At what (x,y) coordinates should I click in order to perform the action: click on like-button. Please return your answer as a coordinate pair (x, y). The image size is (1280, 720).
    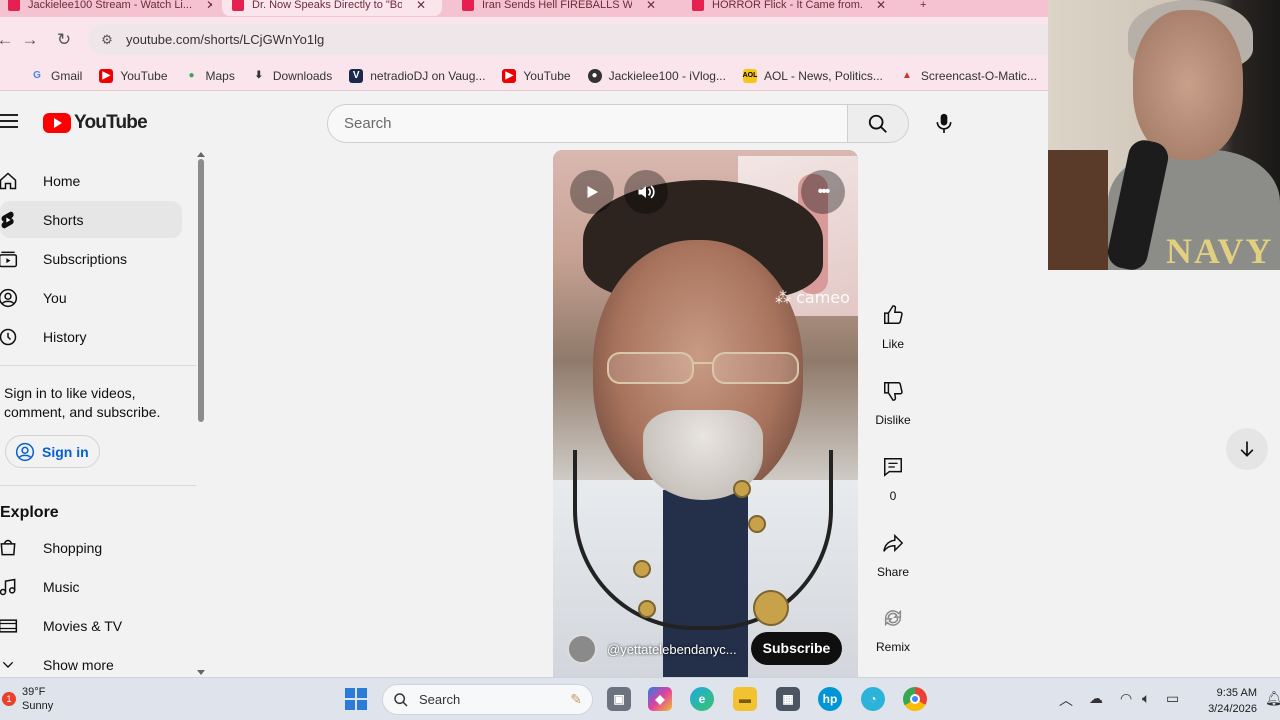
    Looking at the image, I should click on (893, 315).